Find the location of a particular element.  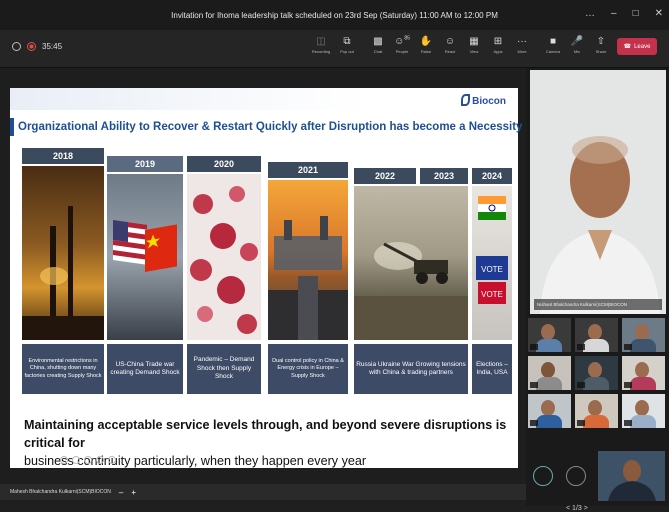

speaker-image is located at coordinates (598, 192).